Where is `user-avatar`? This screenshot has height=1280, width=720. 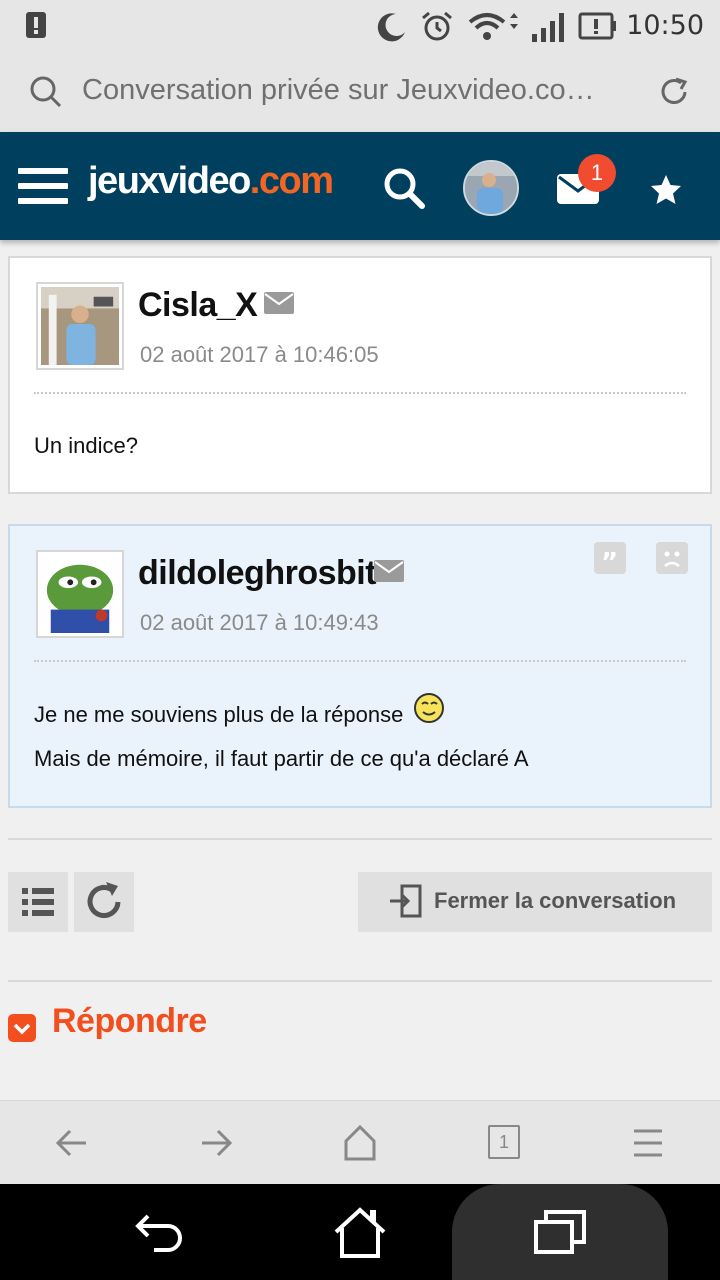
user-avatar is located at coordinates (491, 188).